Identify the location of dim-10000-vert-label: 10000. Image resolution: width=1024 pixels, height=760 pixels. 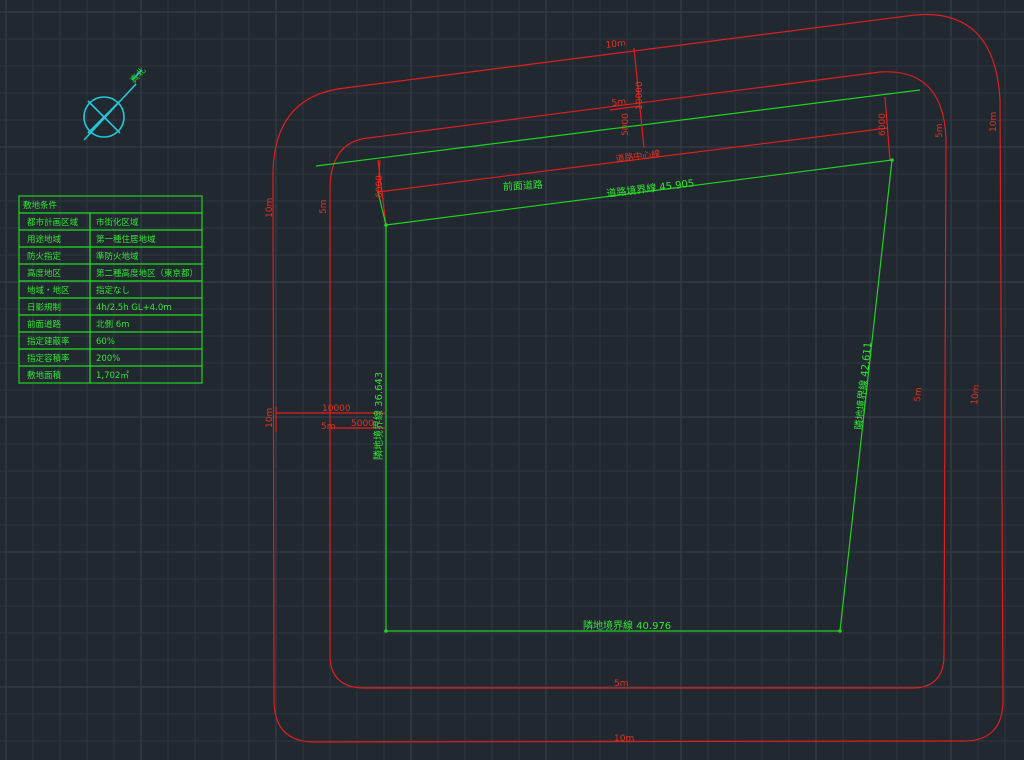
(640, 95).